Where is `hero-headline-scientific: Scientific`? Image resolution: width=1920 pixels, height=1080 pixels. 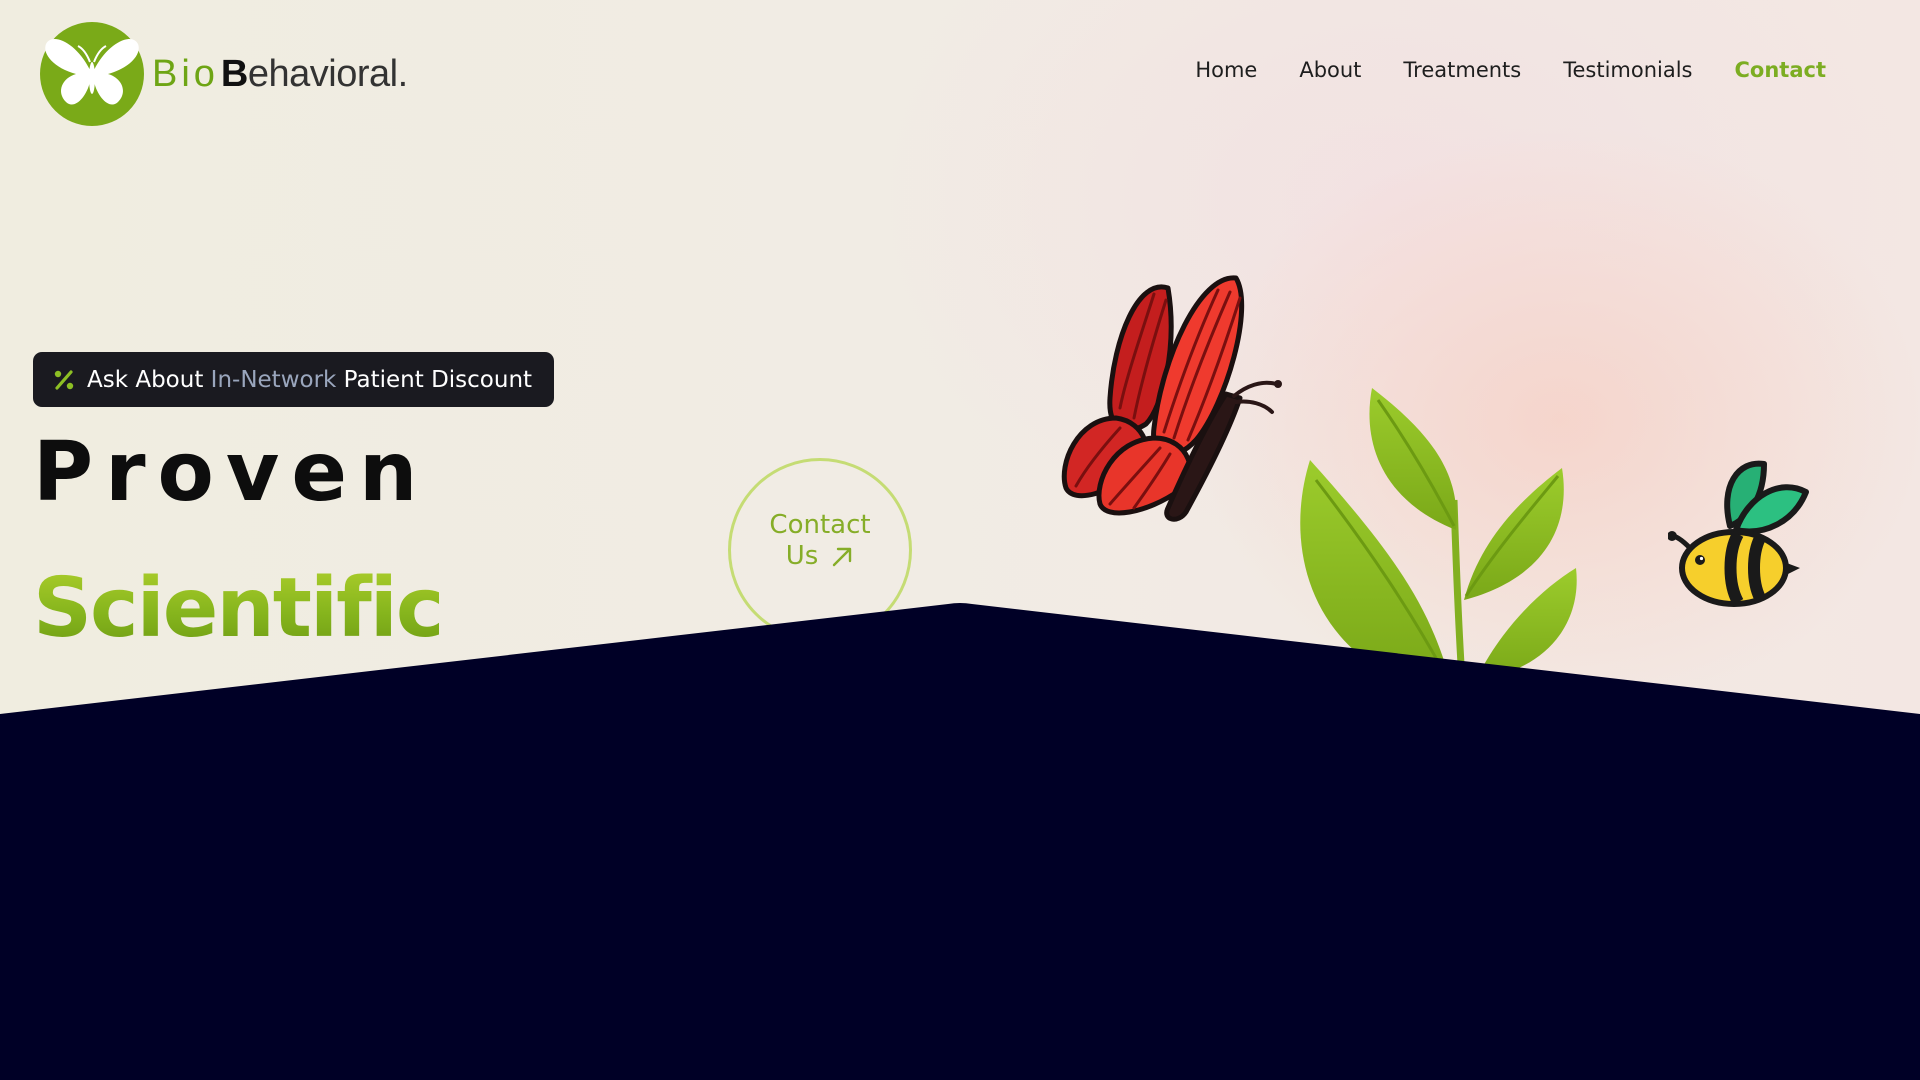 hero-headline-scientific: Scientific is located at coordinates (238, 608).